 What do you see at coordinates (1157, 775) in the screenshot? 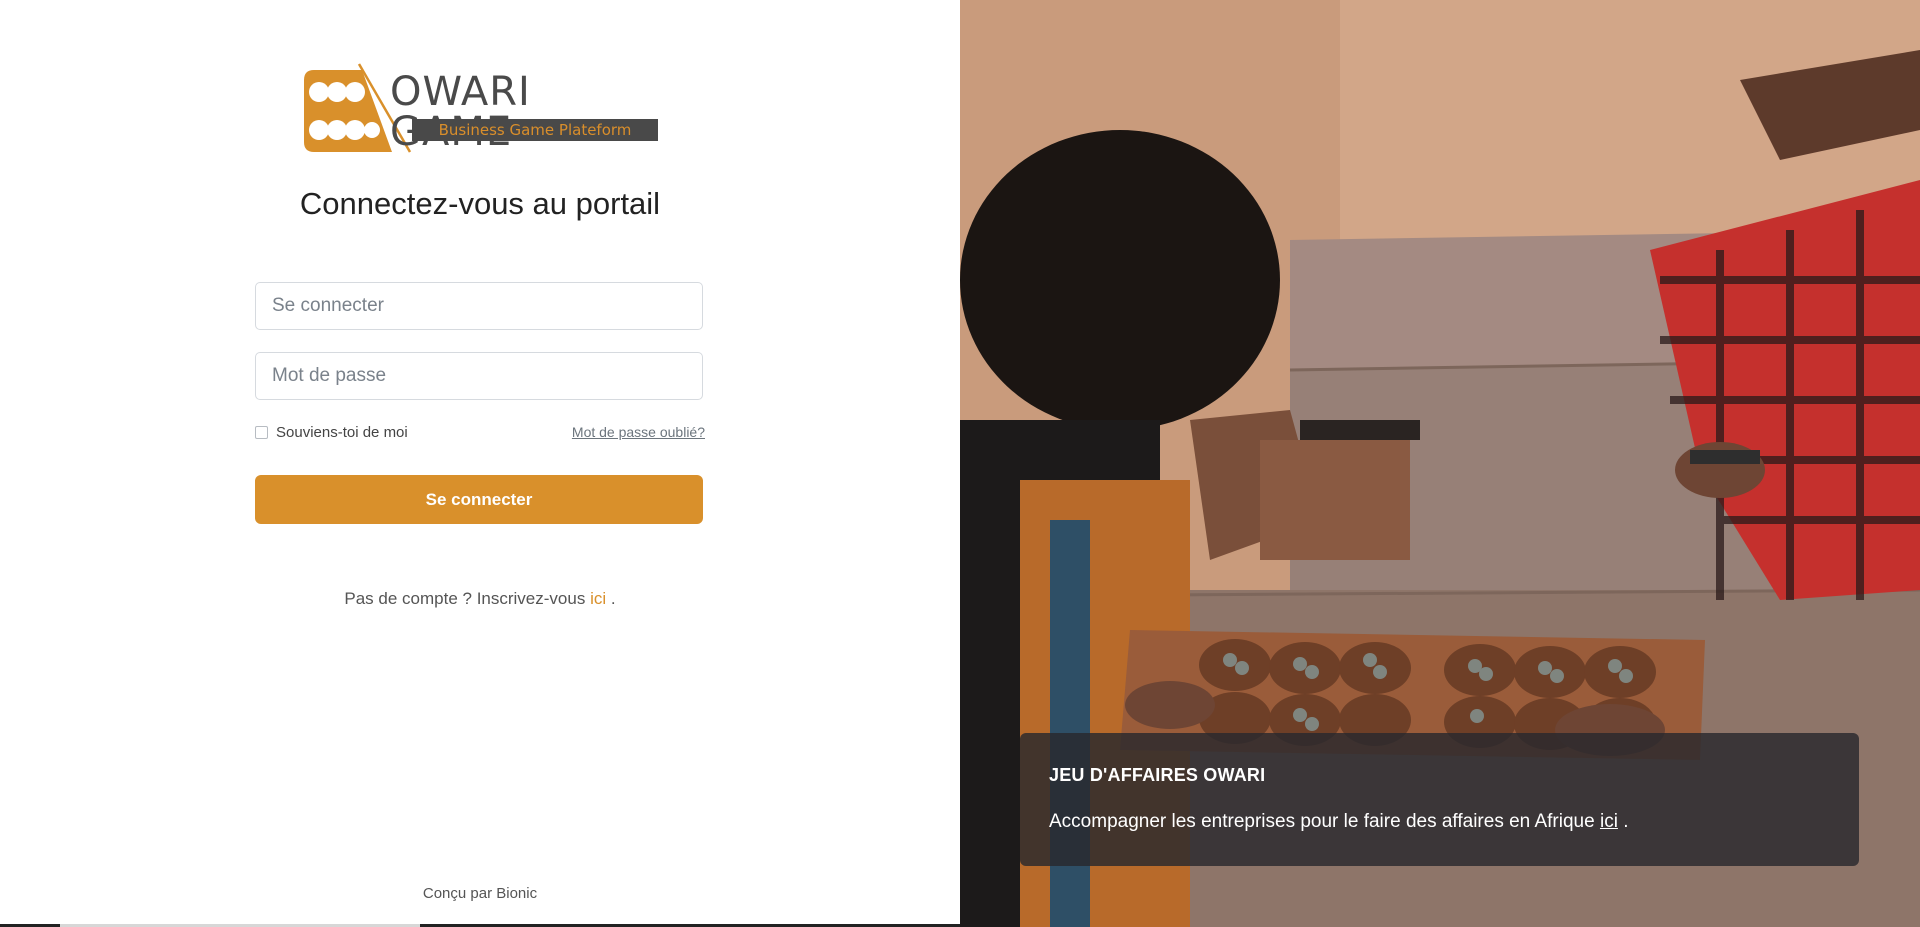
I see `hero-title: JEU D'AFFAIRES OWARI` at bounding box center [1157, 775].